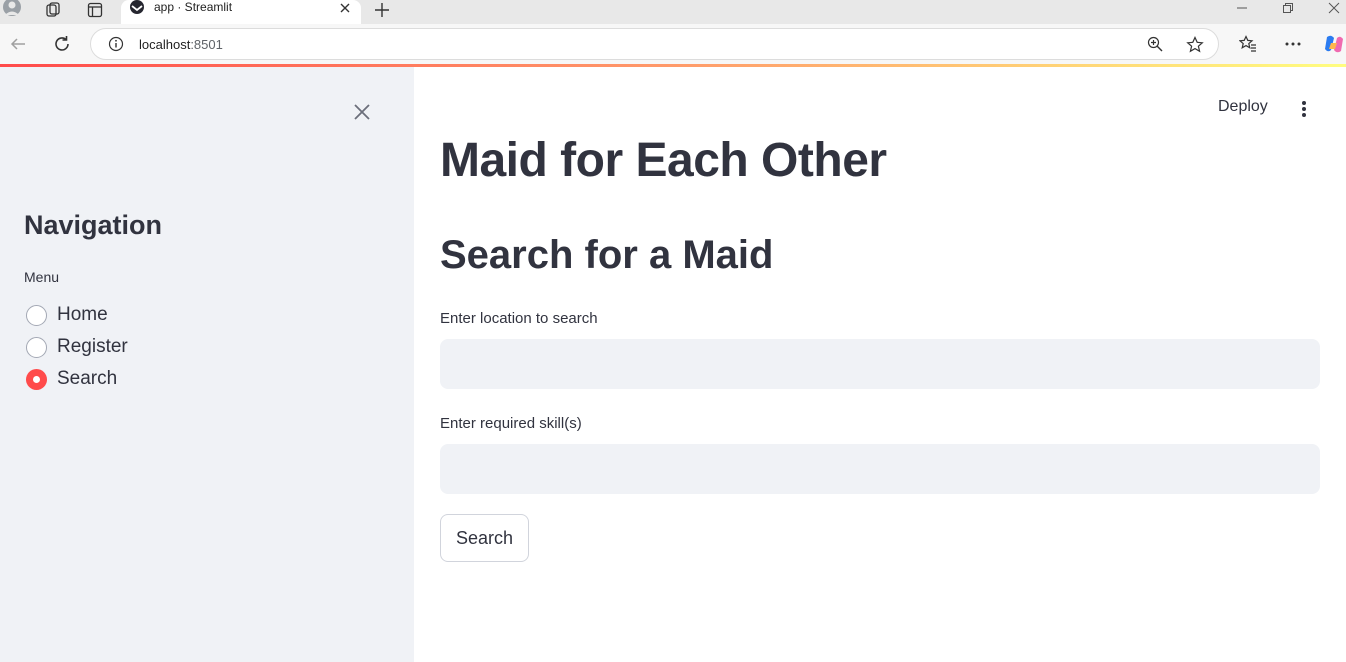  Describe the element at coordinates (607, 255) in the screenshot. I see `section-heading: Search for a Maid` at that location.